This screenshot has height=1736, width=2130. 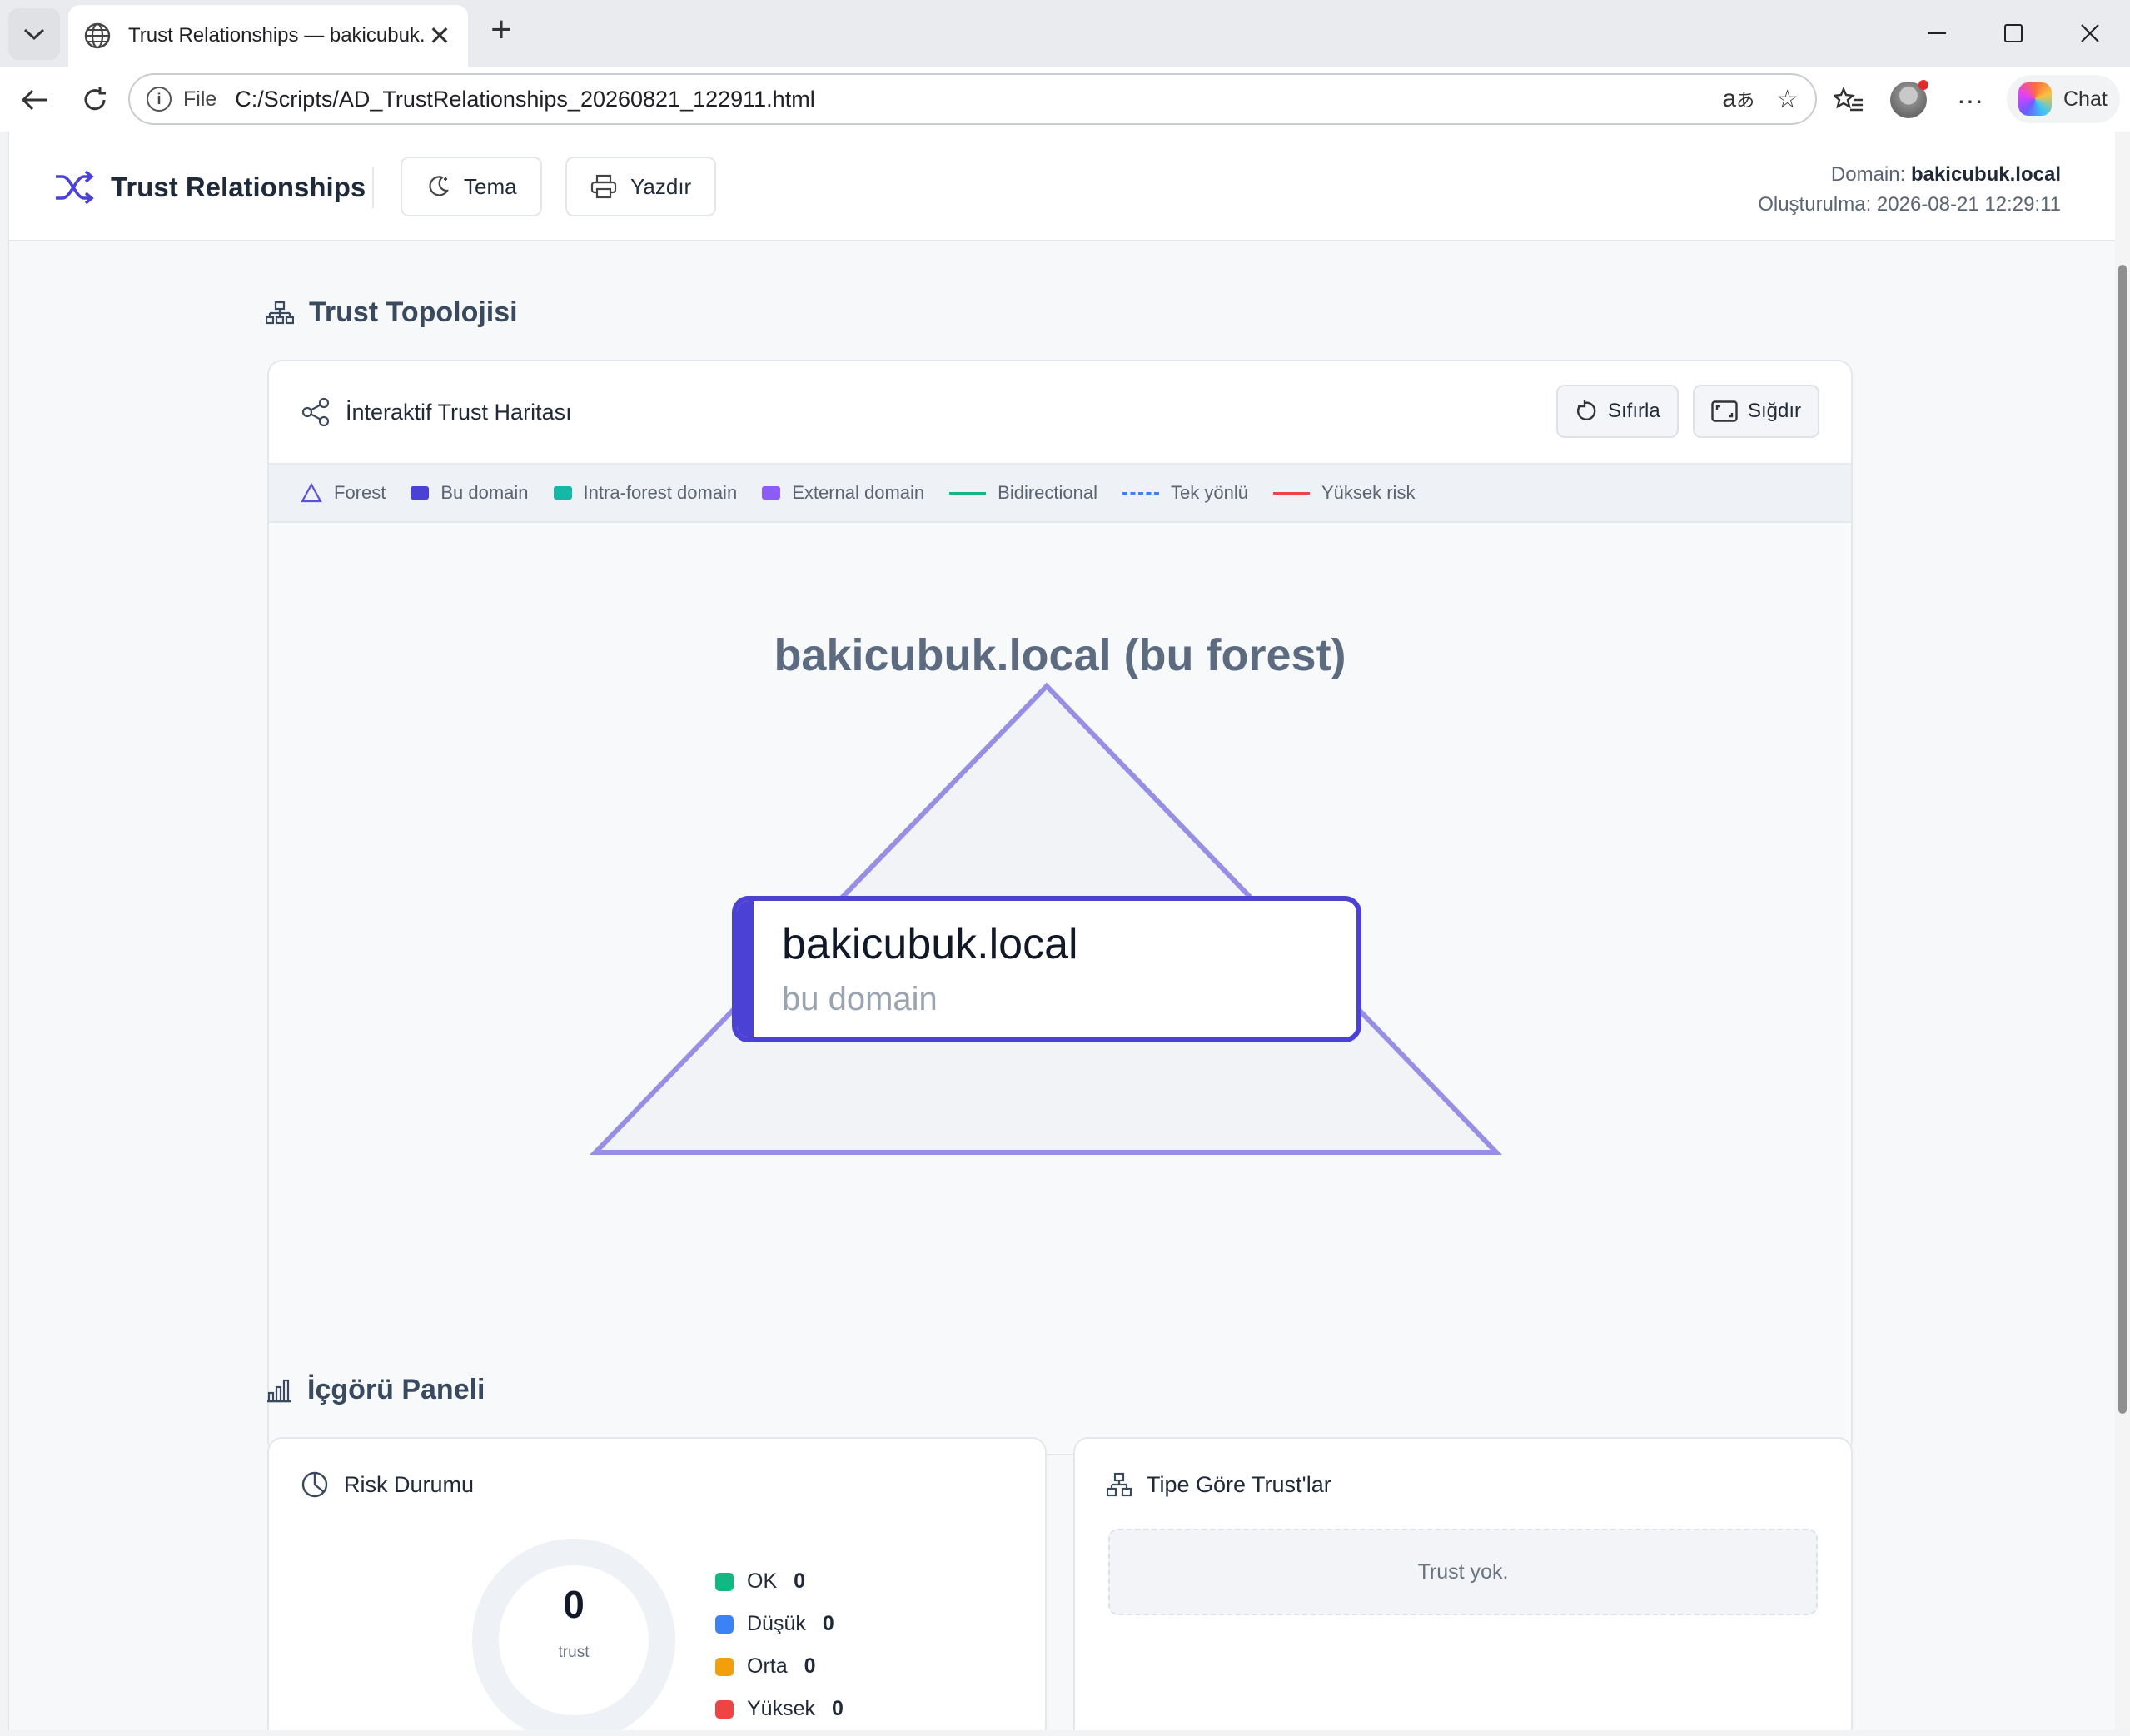 I want to click on copilot-icon, so click(x=2035, y=99).